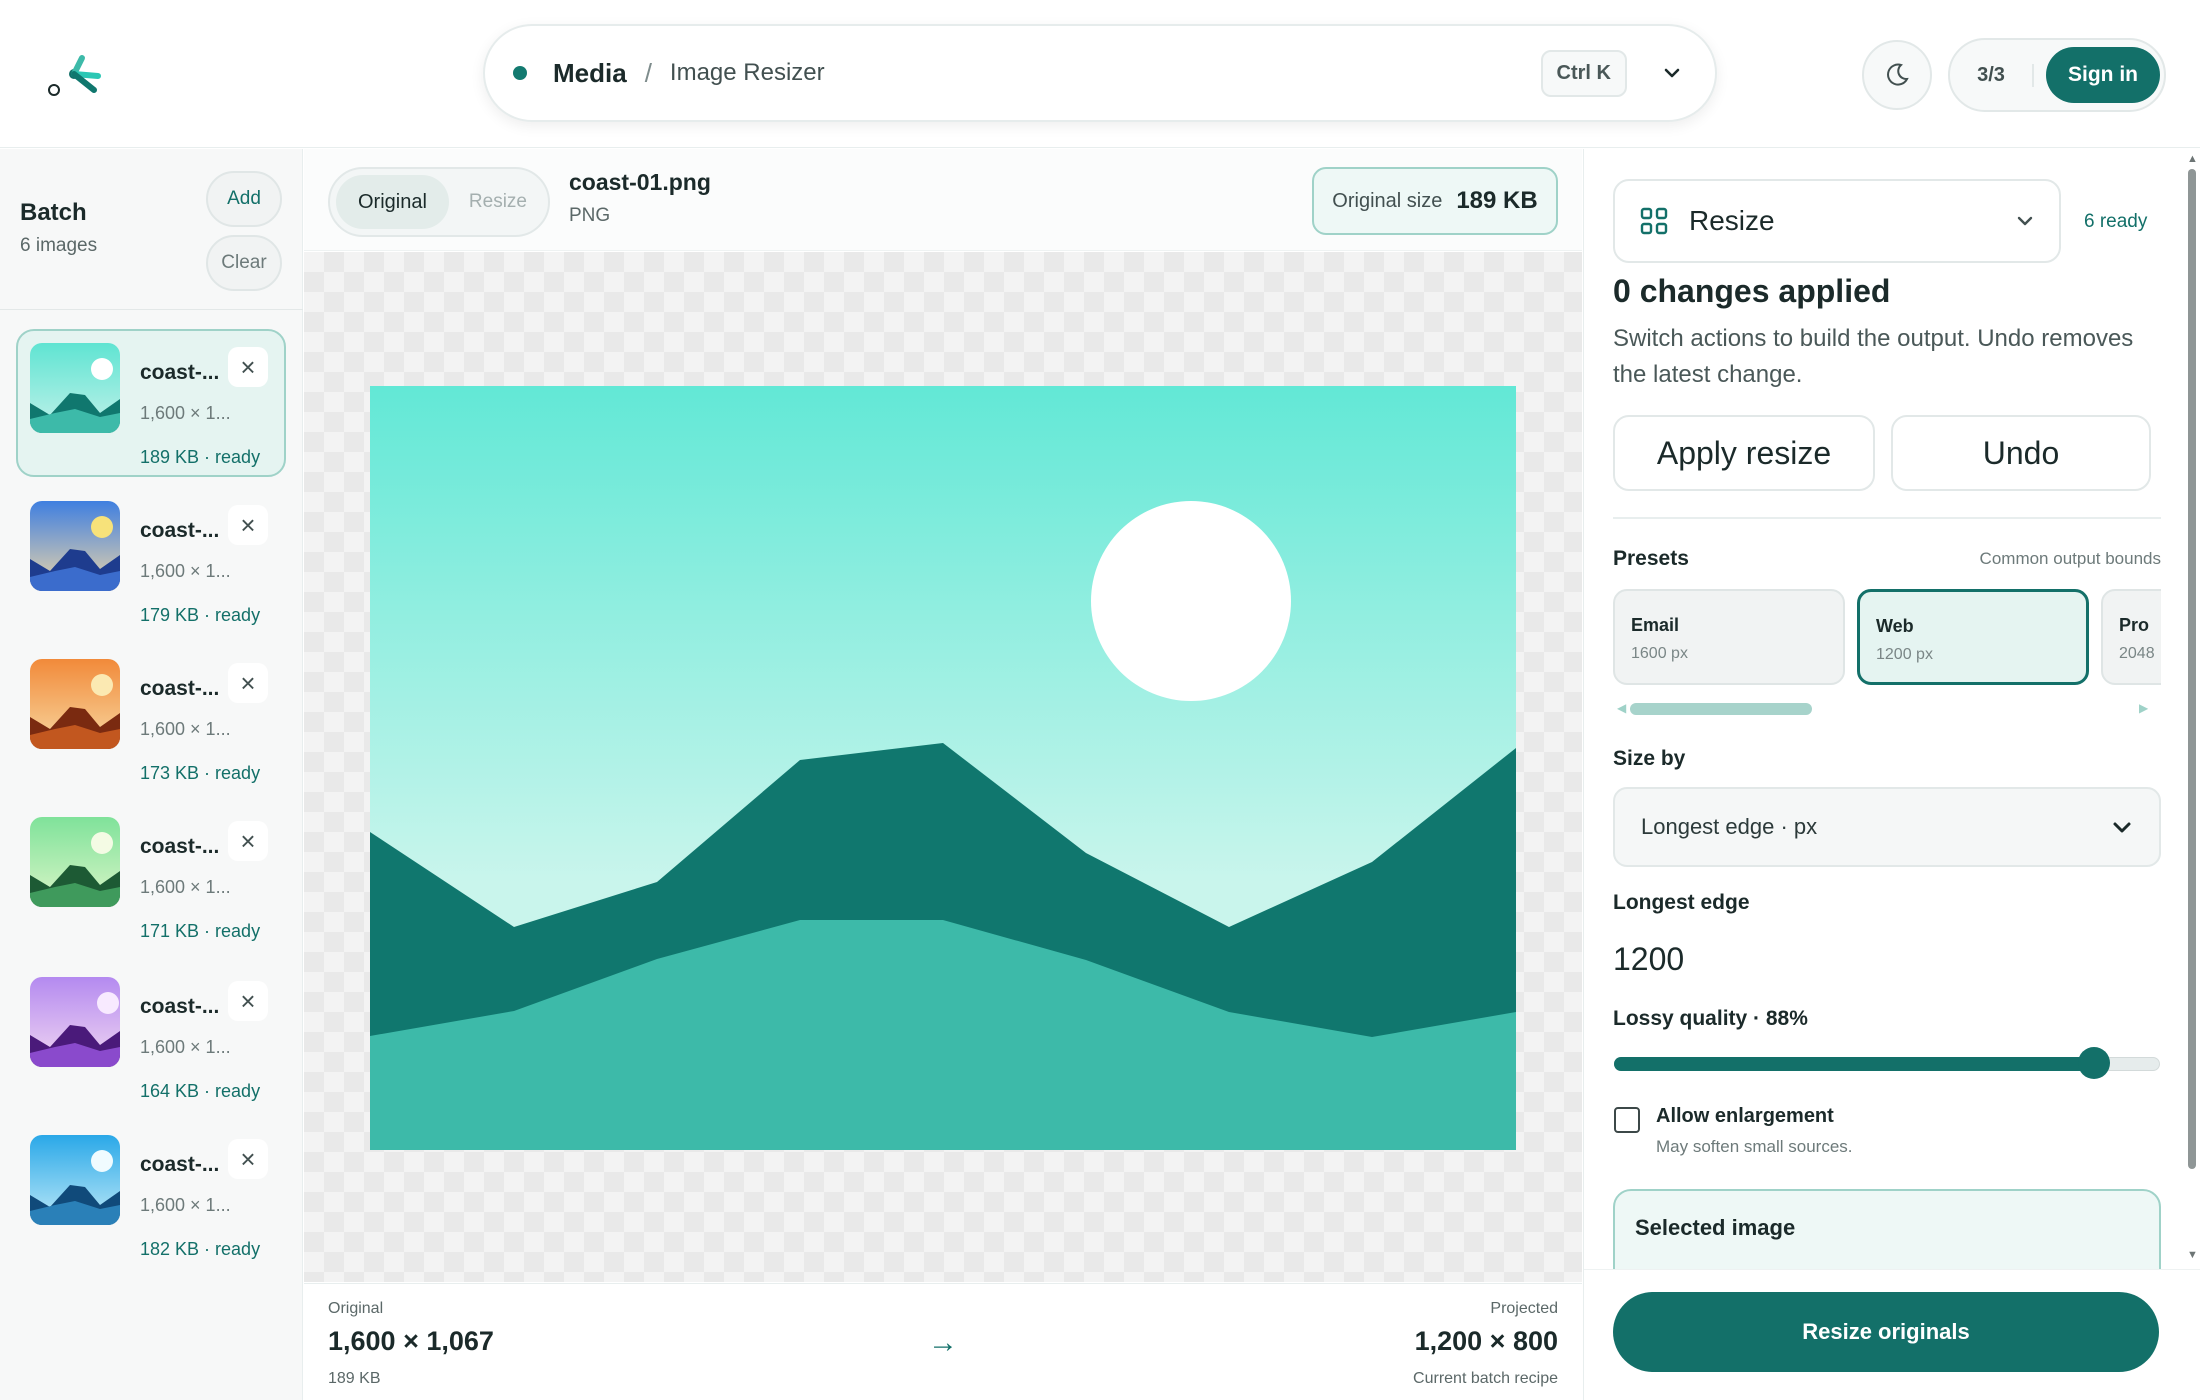 Image resolution: width=2200 pixels, height=1400 pixels. What do you see at coordinates (244, 263) in the screenshot?
I see `clear-button: Clear` at bounding box center [244, 263].